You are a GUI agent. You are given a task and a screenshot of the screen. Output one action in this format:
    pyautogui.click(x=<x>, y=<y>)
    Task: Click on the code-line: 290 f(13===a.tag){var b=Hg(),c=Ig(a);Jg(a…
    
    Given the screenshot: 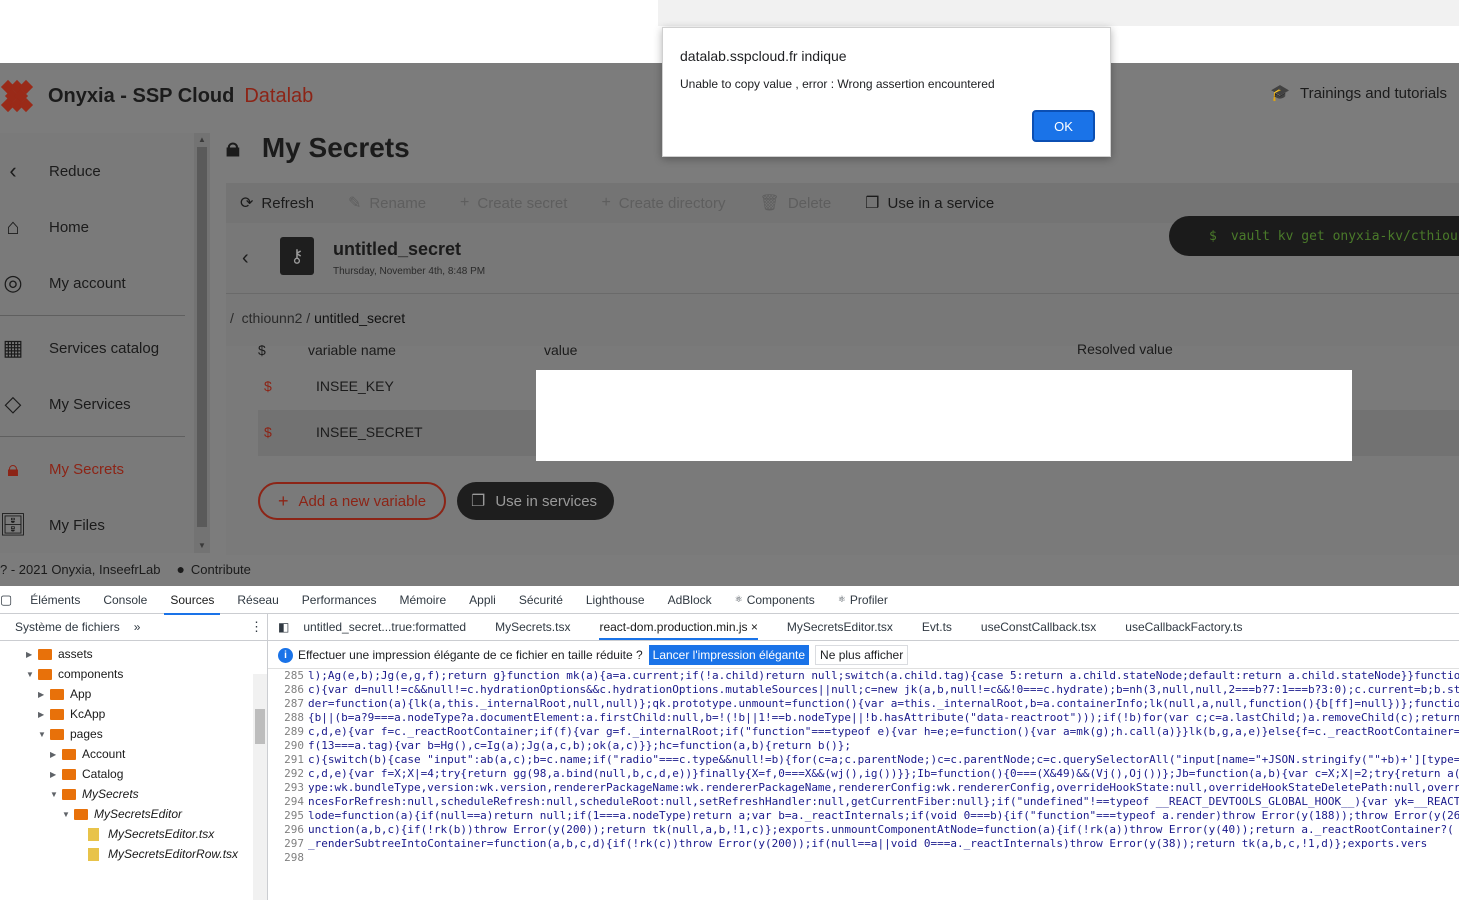 What is the action you would take?
    pyautogui.click(x=559, y=746)
    